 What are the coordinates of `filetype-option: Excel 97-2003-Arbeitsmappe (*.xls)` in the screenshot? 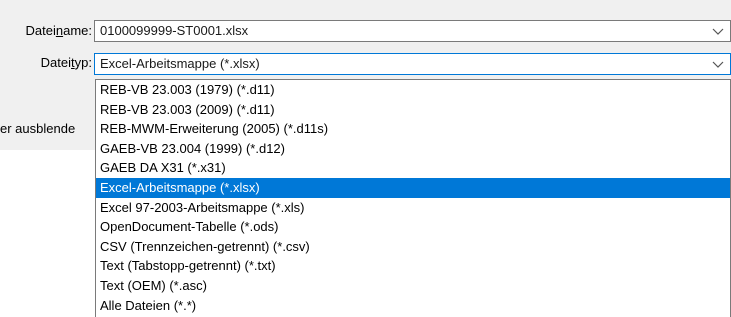 It's located at (413, 208).